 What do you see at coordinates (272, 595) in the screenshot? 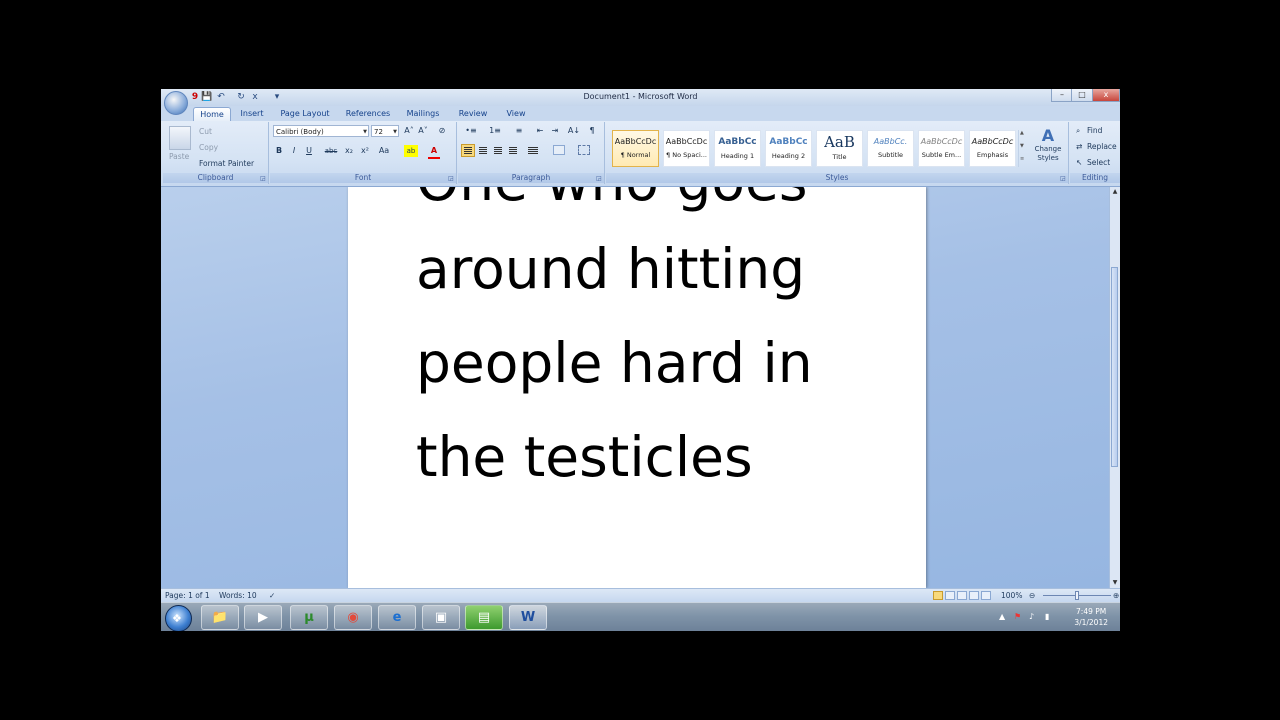
I see `proofing-icon: ✓` at bounding box center [272, 595].